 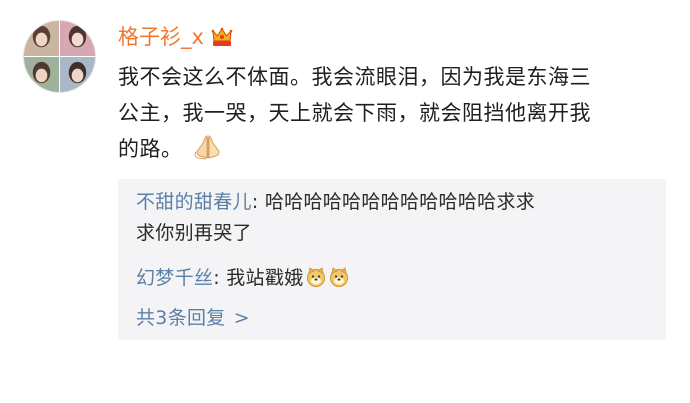 I want to click on more-replies-link: 共3条回复 >, so click(x=193, y=318).